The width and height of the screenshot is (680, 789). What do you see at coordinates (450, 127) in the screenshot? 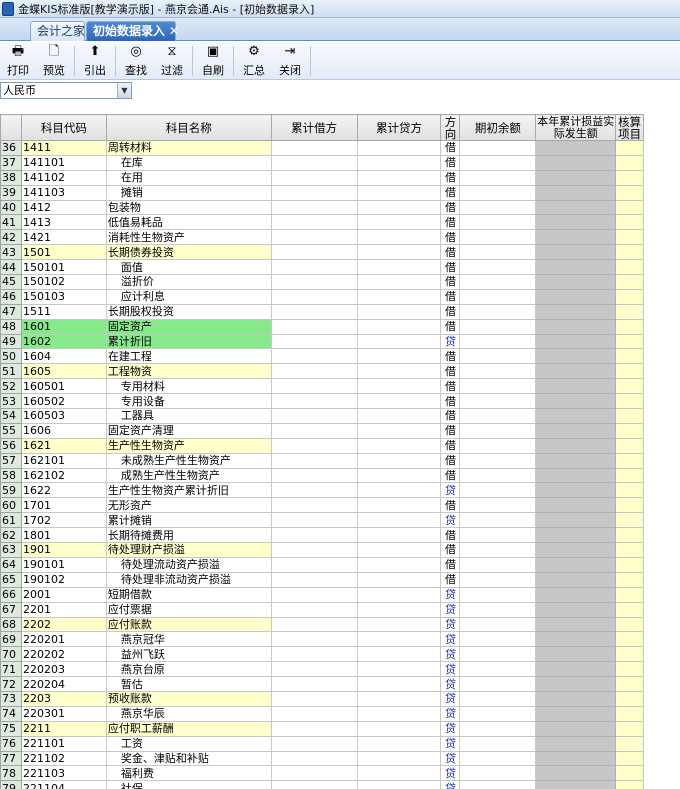
I see `col-header-direction: 方向` at bounding box center [450, 127].